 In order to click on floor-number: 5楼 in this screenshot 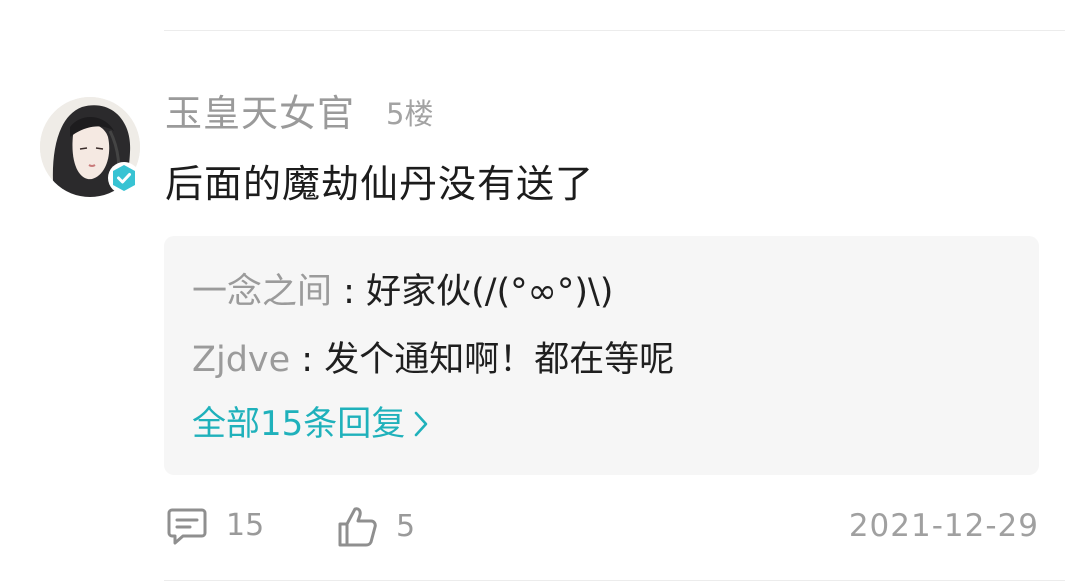, I will do `click(410, 114)`.